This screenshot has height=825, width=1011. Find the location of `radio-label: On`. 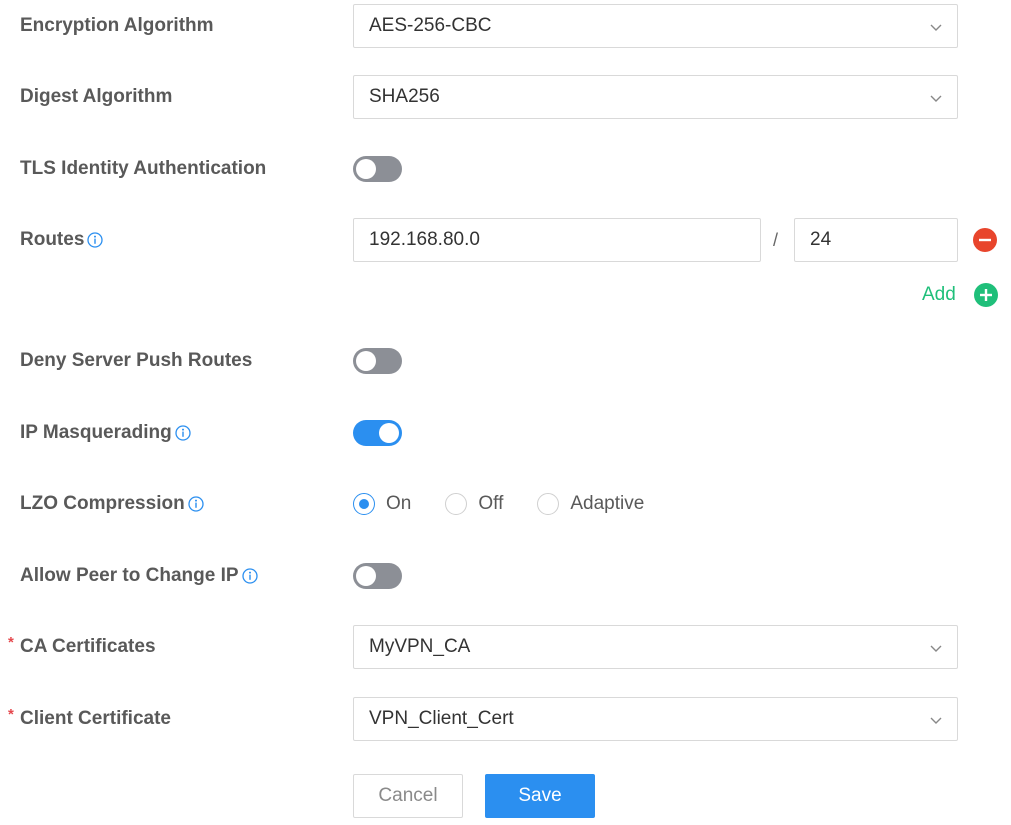

radio-label: On is located at coordinates (399, 503).